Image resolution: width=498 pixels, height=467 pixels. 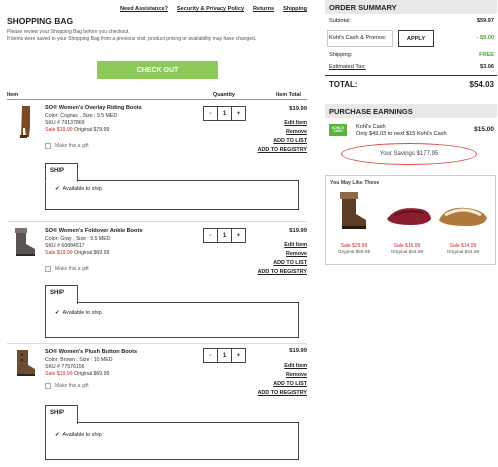 What do you see at coordinates (481, 84) in the screenshot?
I see `total-value: $54.03` at bounding box center [481, 84].